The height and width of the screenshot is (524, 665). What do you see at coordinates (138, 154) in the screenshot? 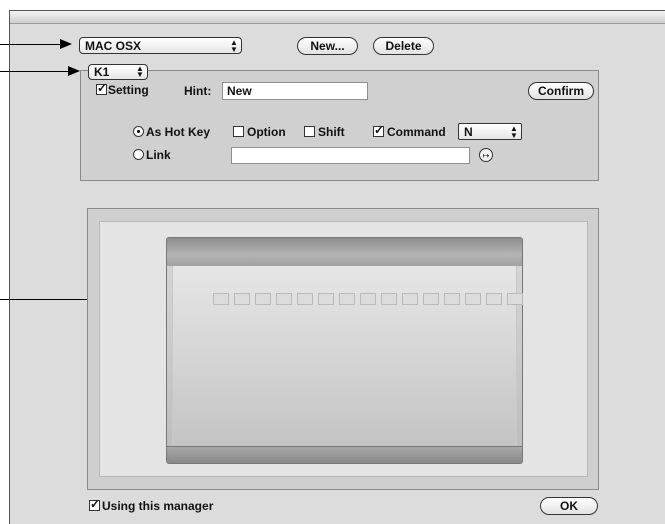
I see `link-radio` at bounding box center [138, 154].